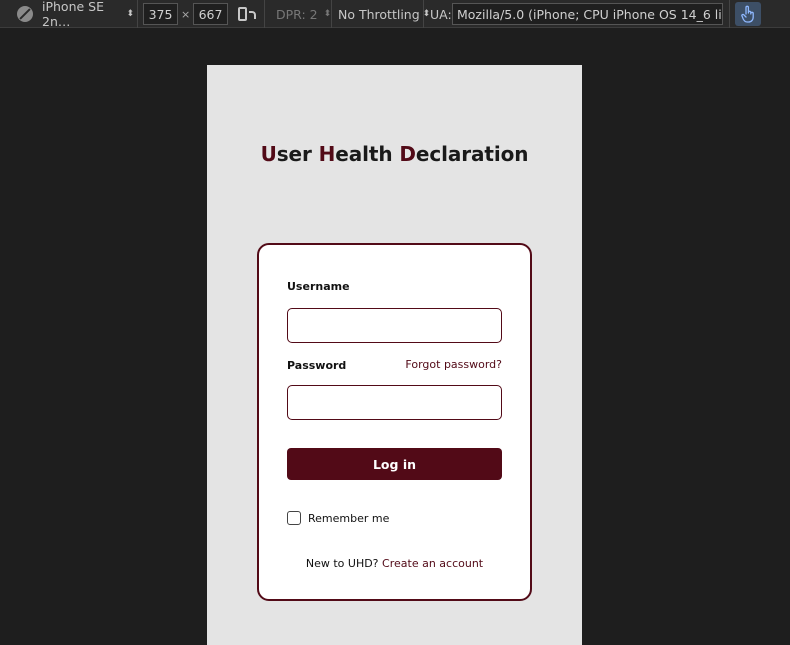 The height and width of the screenshot is (645, 790). I want to click on title-initial-u: U, so click(268, 154).